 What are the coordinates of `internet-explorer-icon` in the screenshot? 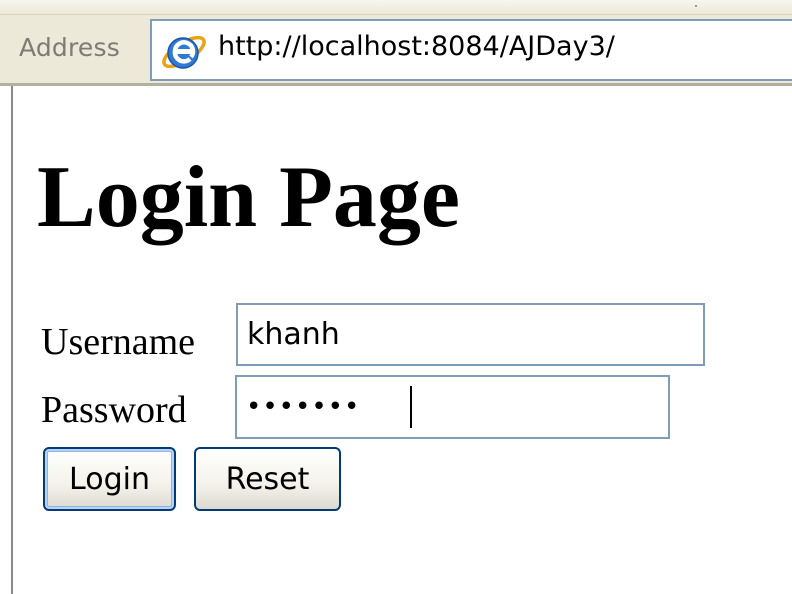 It's located at (184, 52).